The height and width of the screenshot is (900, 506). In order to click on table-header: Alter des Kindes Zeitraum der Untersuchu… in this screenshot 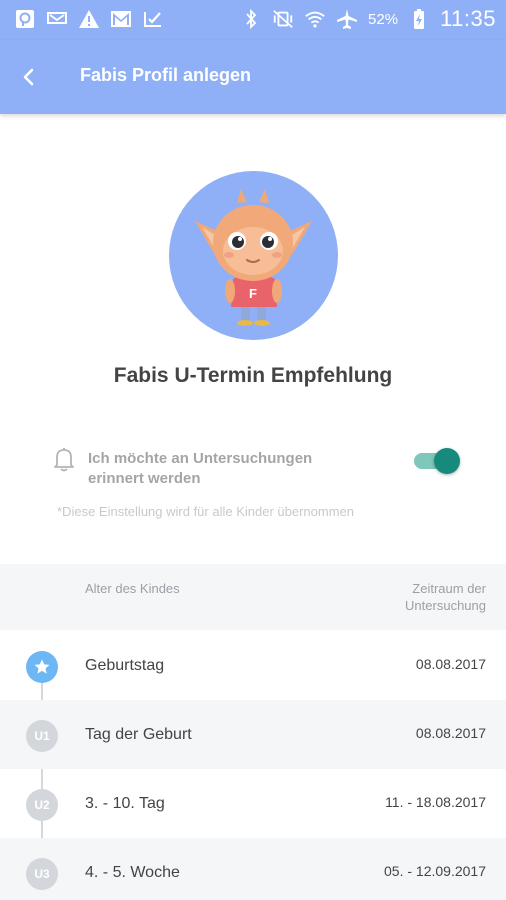, I will do `click(253, 597)`.